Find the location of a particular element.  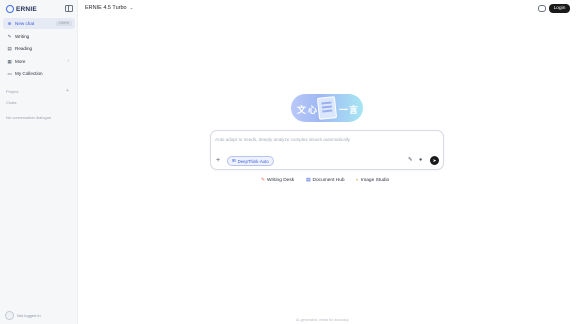

hero-glyph: 文 is located at coordinates (302, 110).